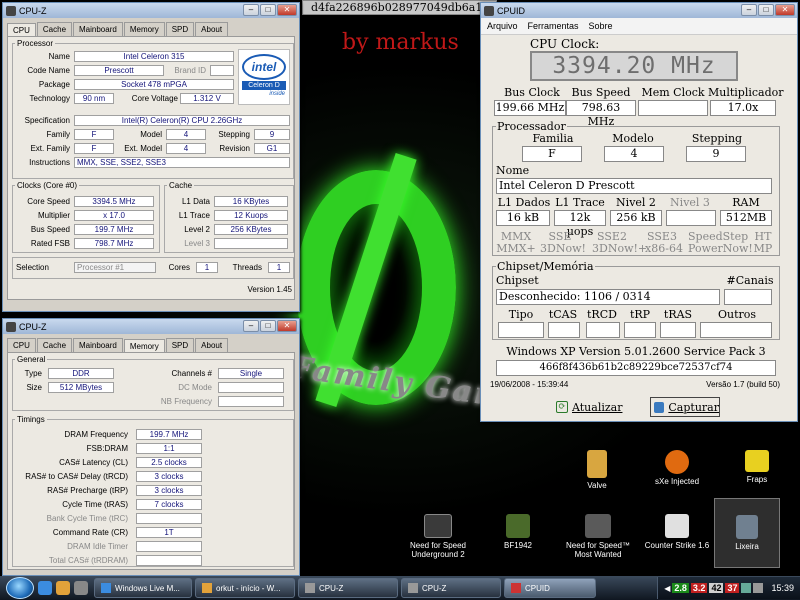 Image resolution: width=800 pixels, height=600 pixels. I want to click on timings-legend: Timings, so click(31, 419).